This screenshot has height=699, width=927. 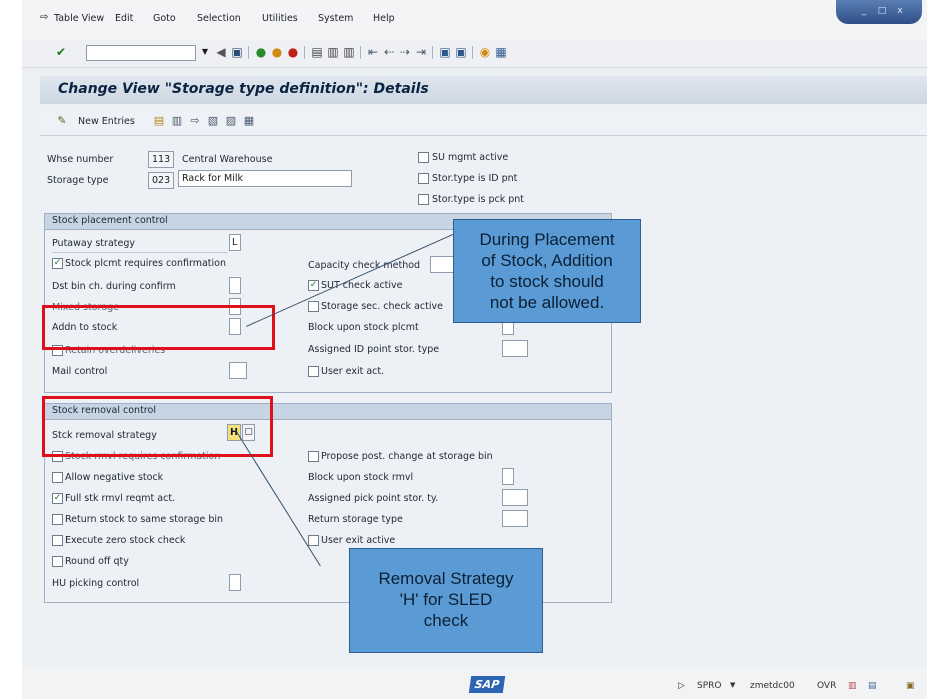 What do you see at coordinates (681, 686) in the screenshot?
I see `status-expand-icon: ▷` at bounding box center [681, 686].